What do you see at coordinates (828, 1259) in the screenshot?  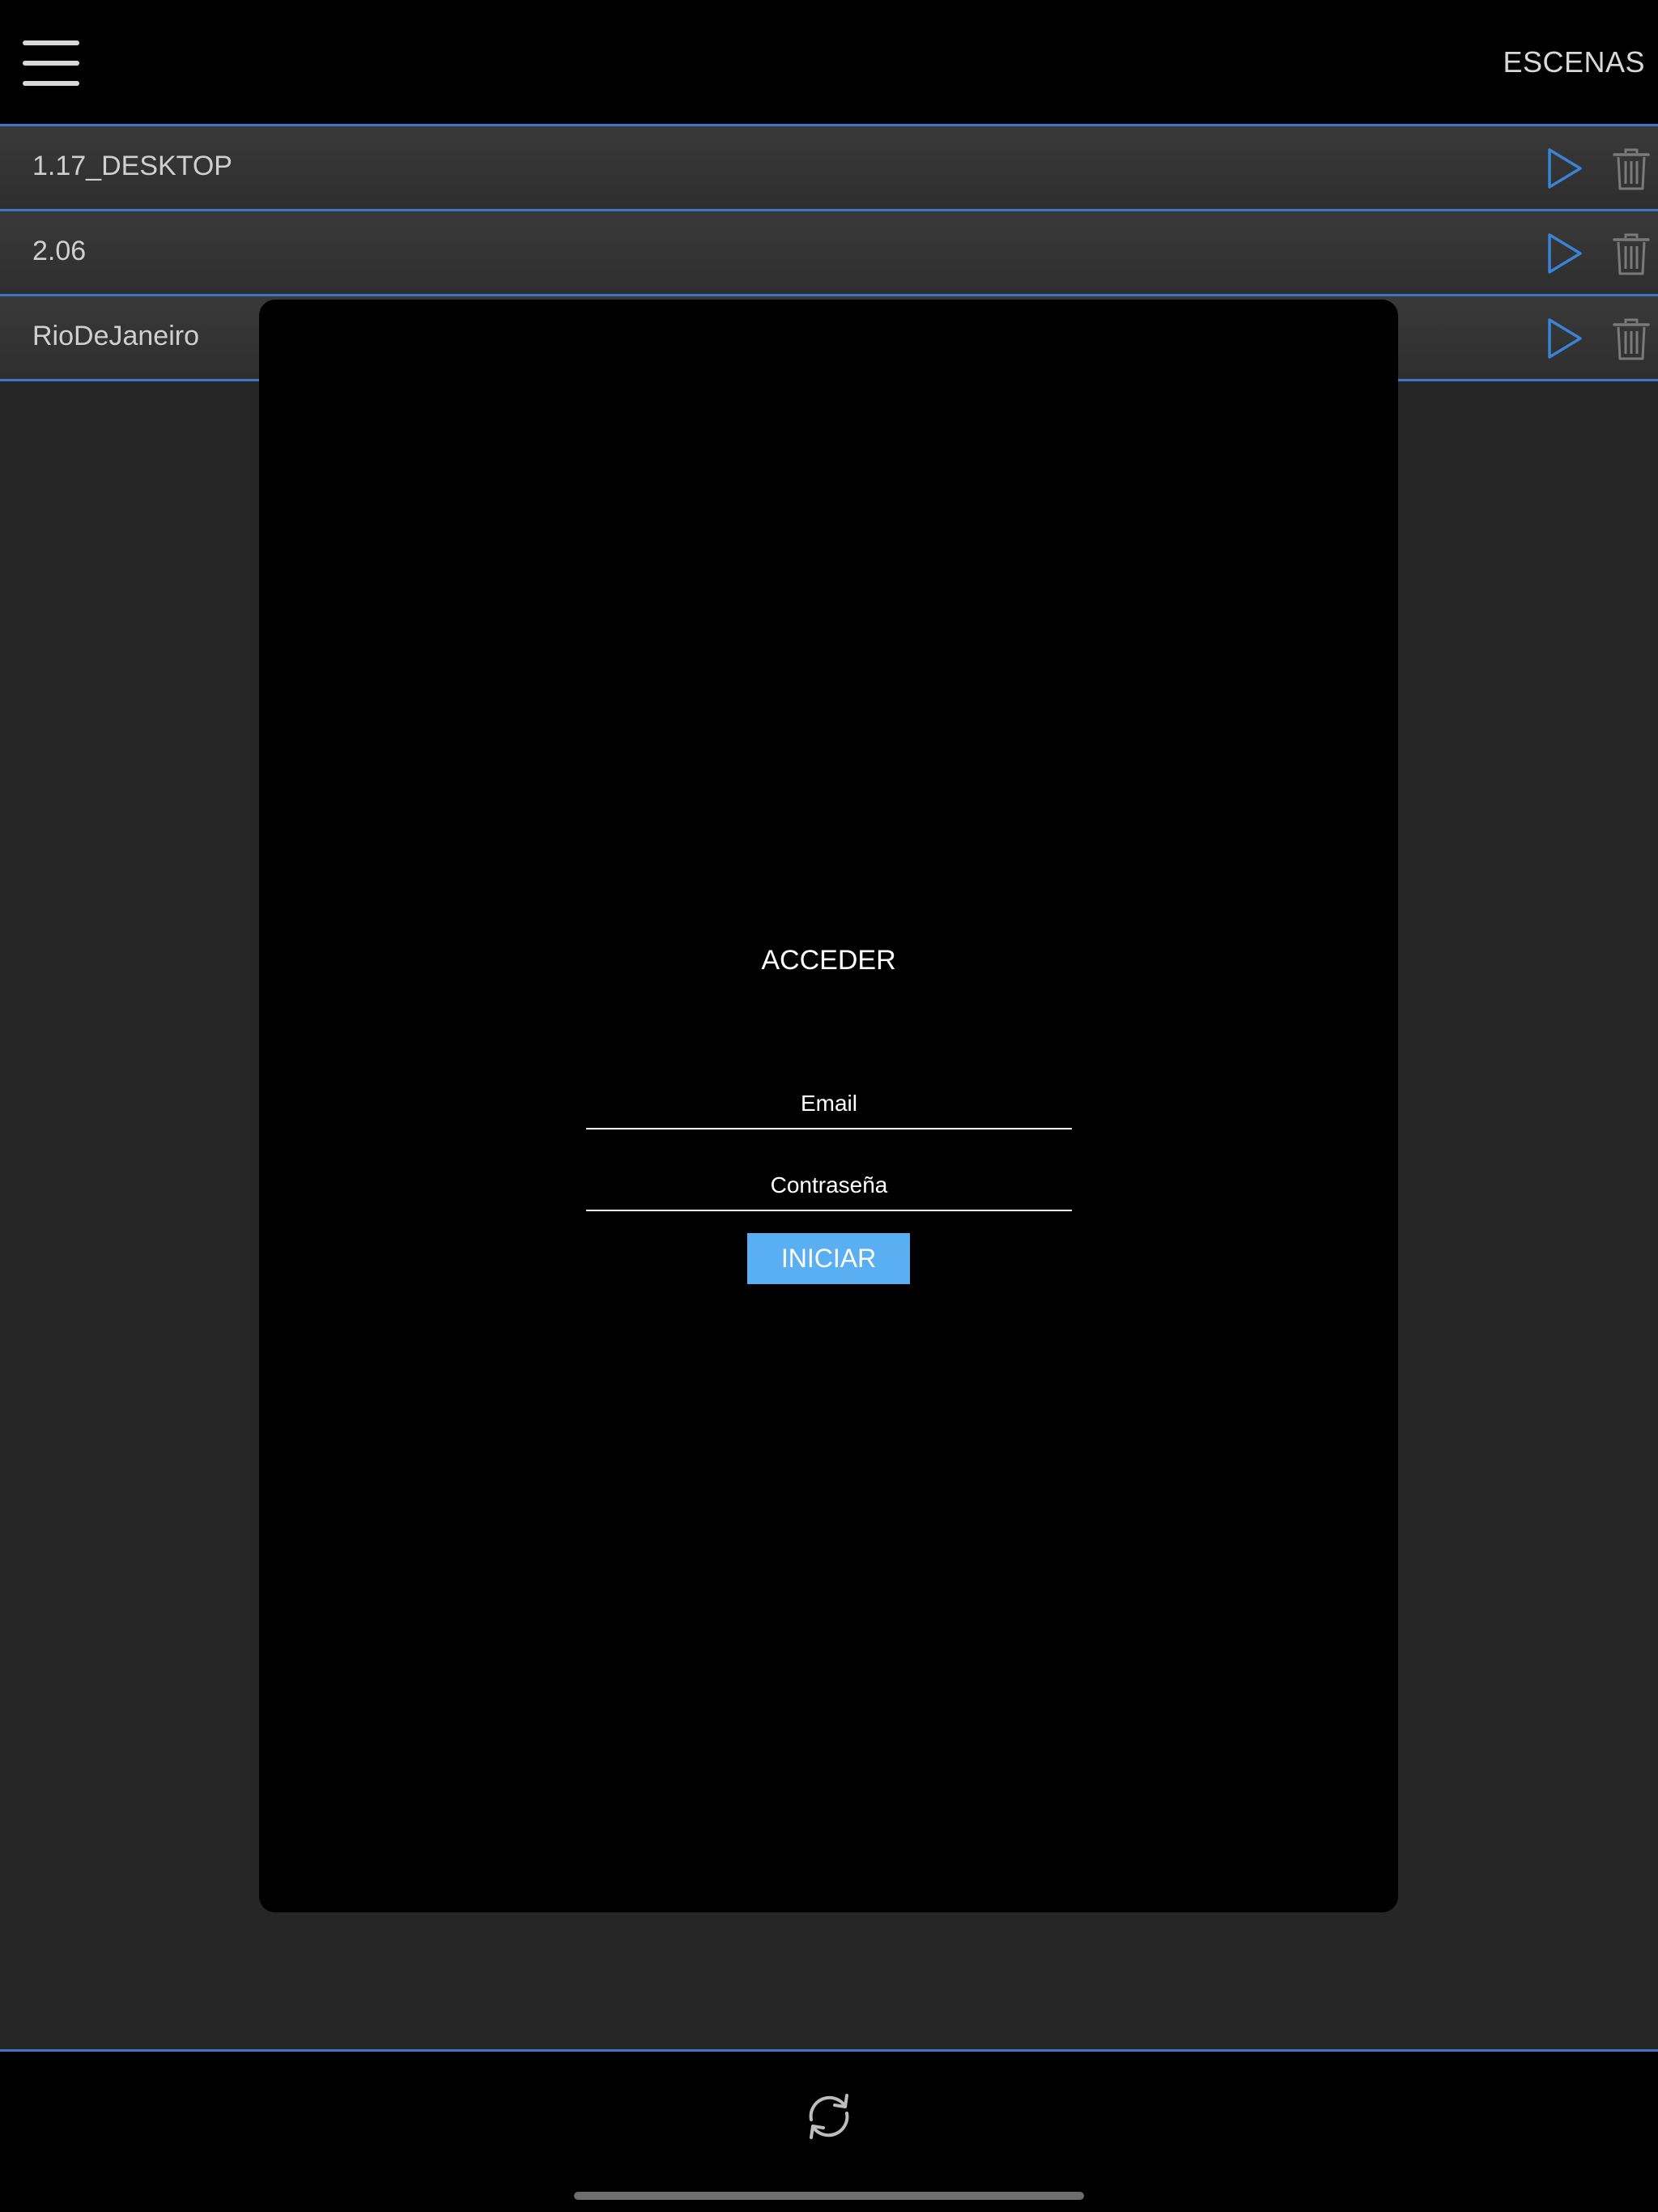 I see `start-button: INICIAR` at bounding box center [828, 1259].